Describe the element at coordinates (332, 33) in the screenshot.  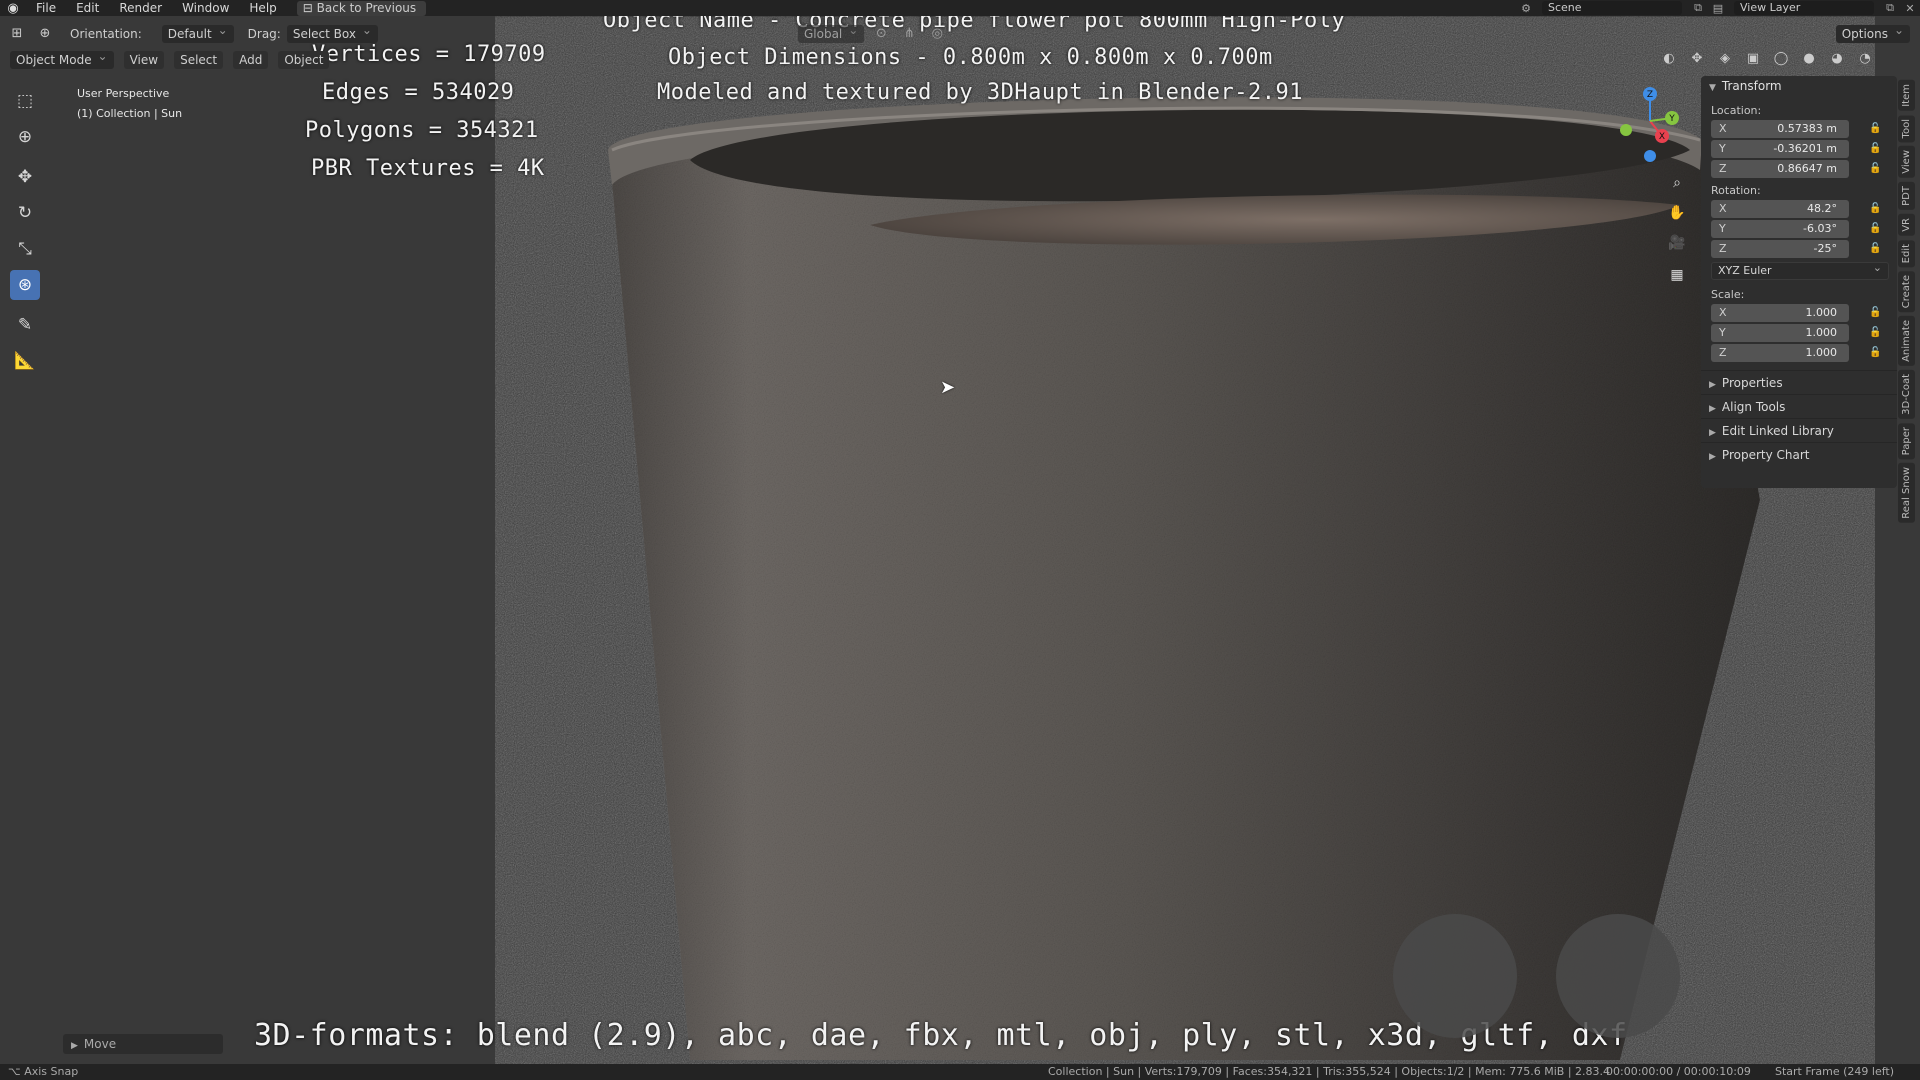
I see `drag-dropdown: Select Box` at that location.